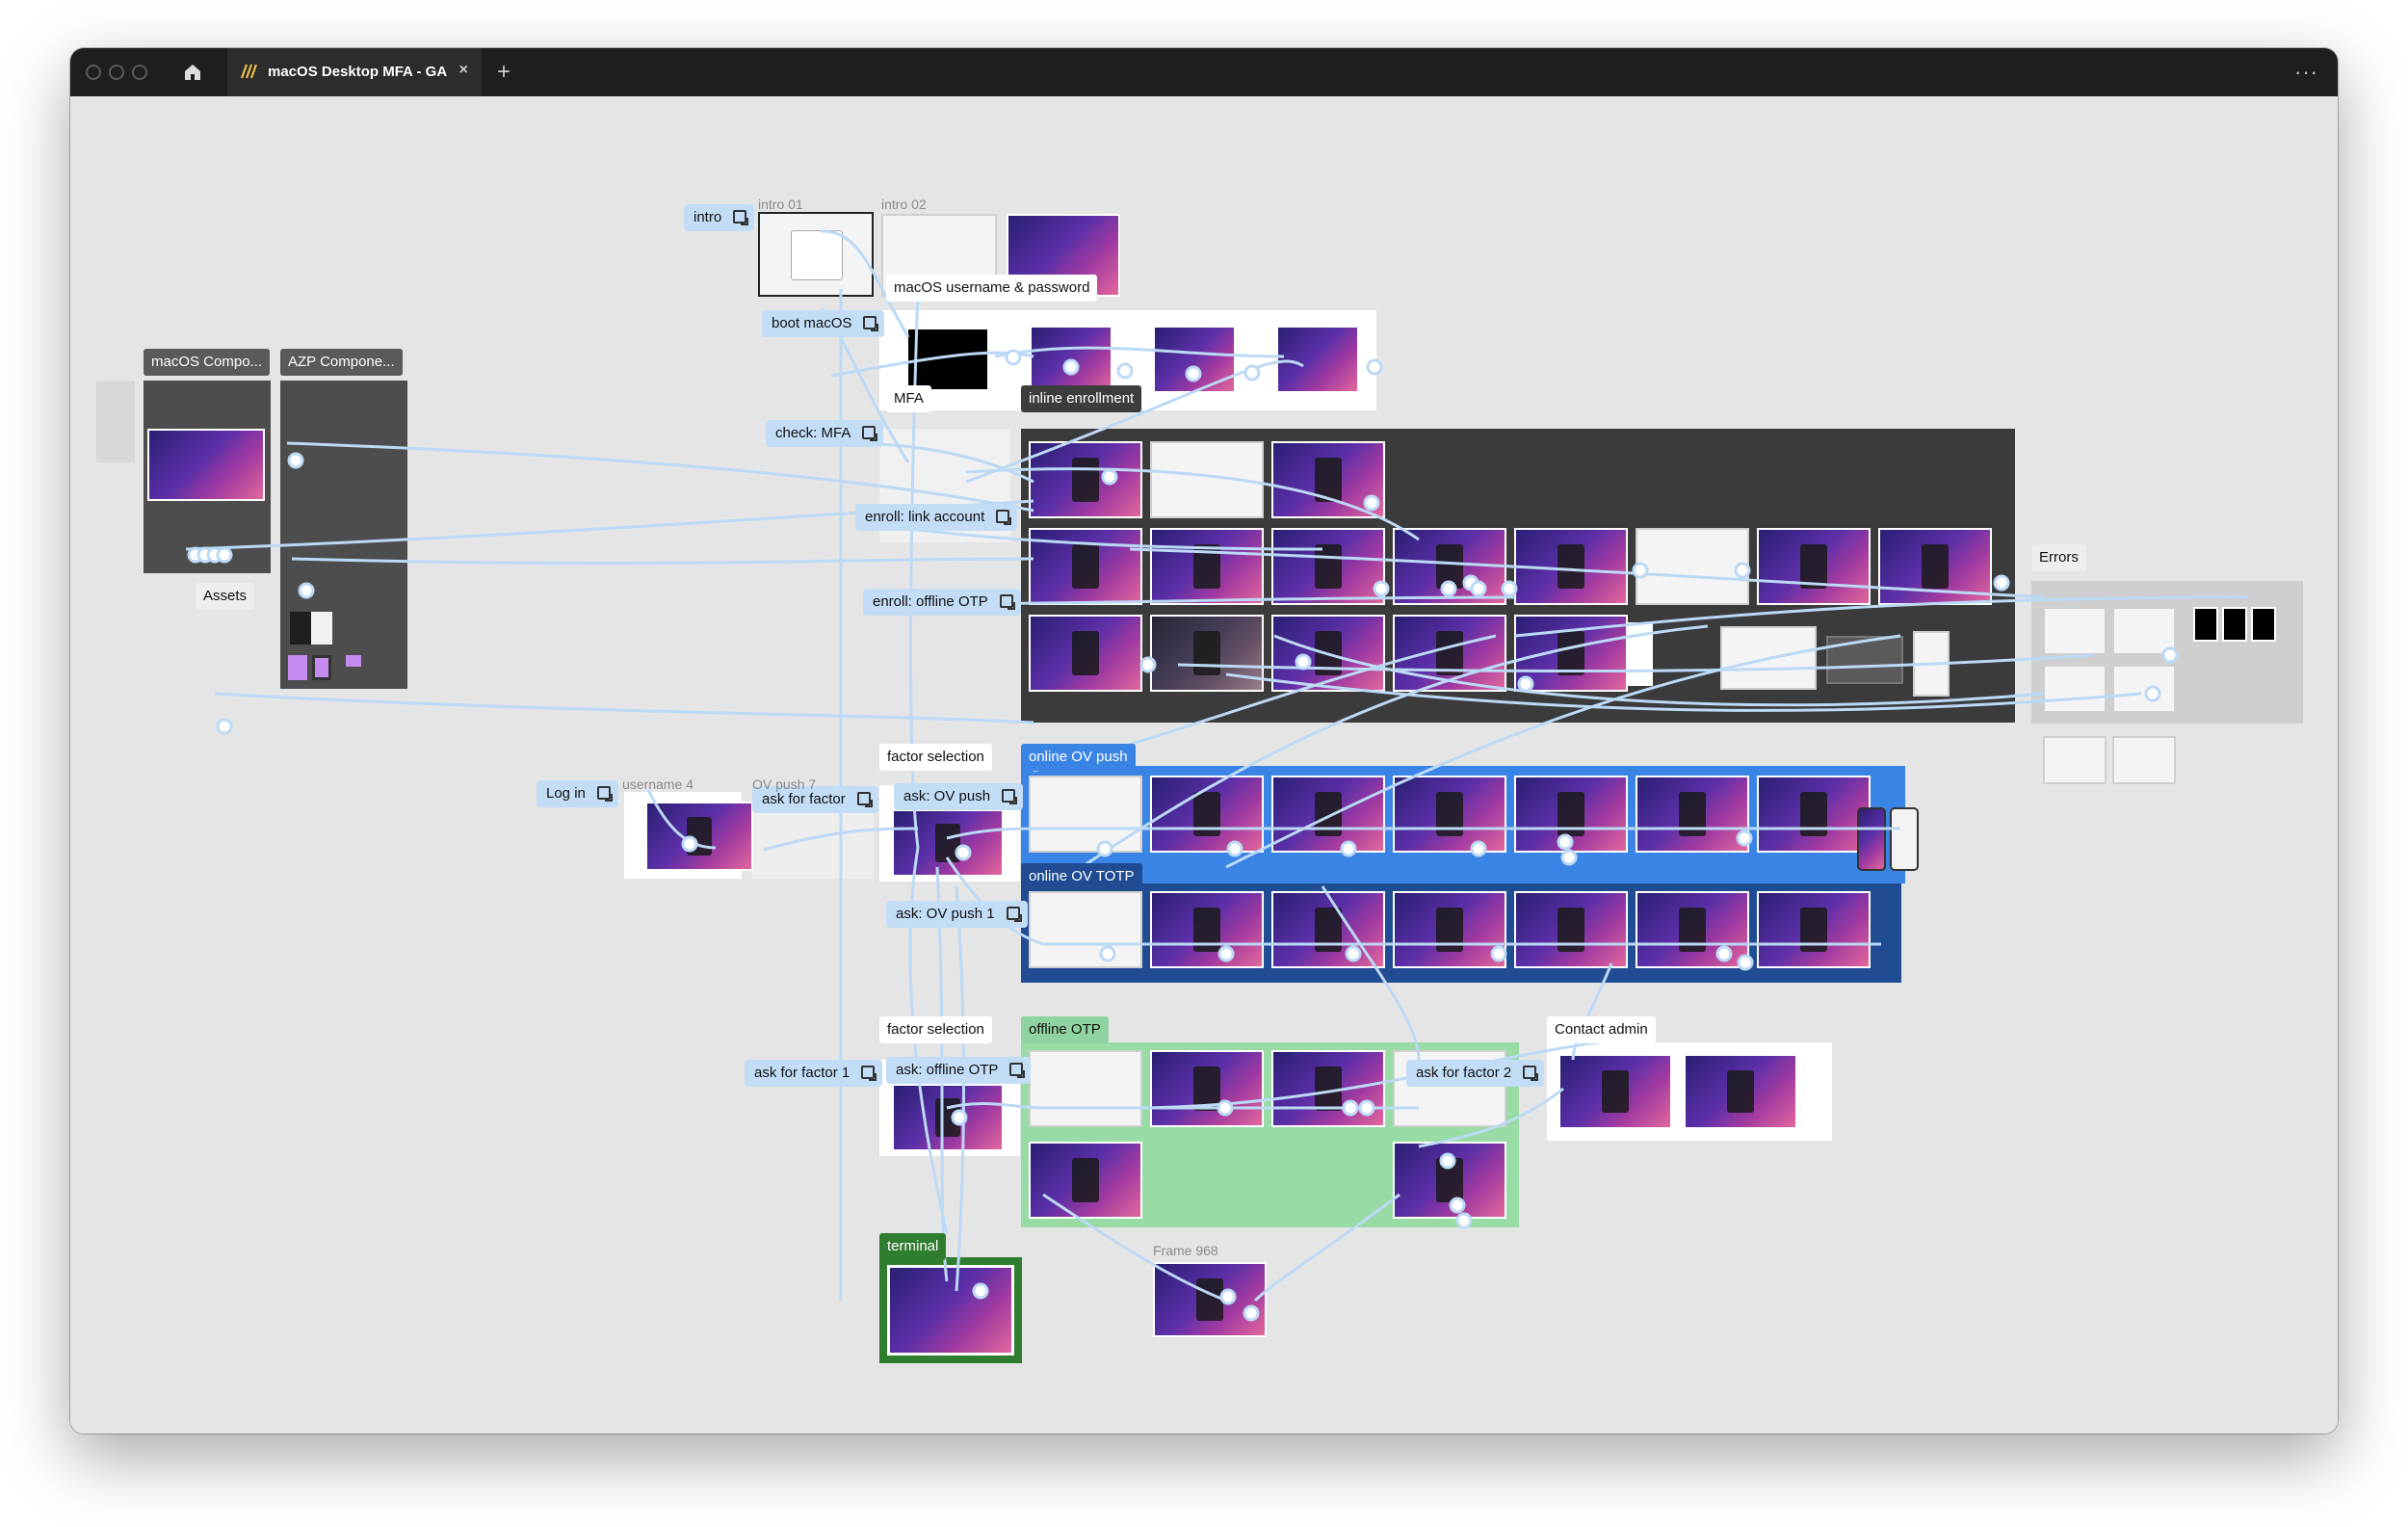 The height and width of the screenshot is (1527, 2408). Describe the element at coordinates (936, 517) in the screenshot. I see `flow-start-enroll-account: enroll: link account` at that location.